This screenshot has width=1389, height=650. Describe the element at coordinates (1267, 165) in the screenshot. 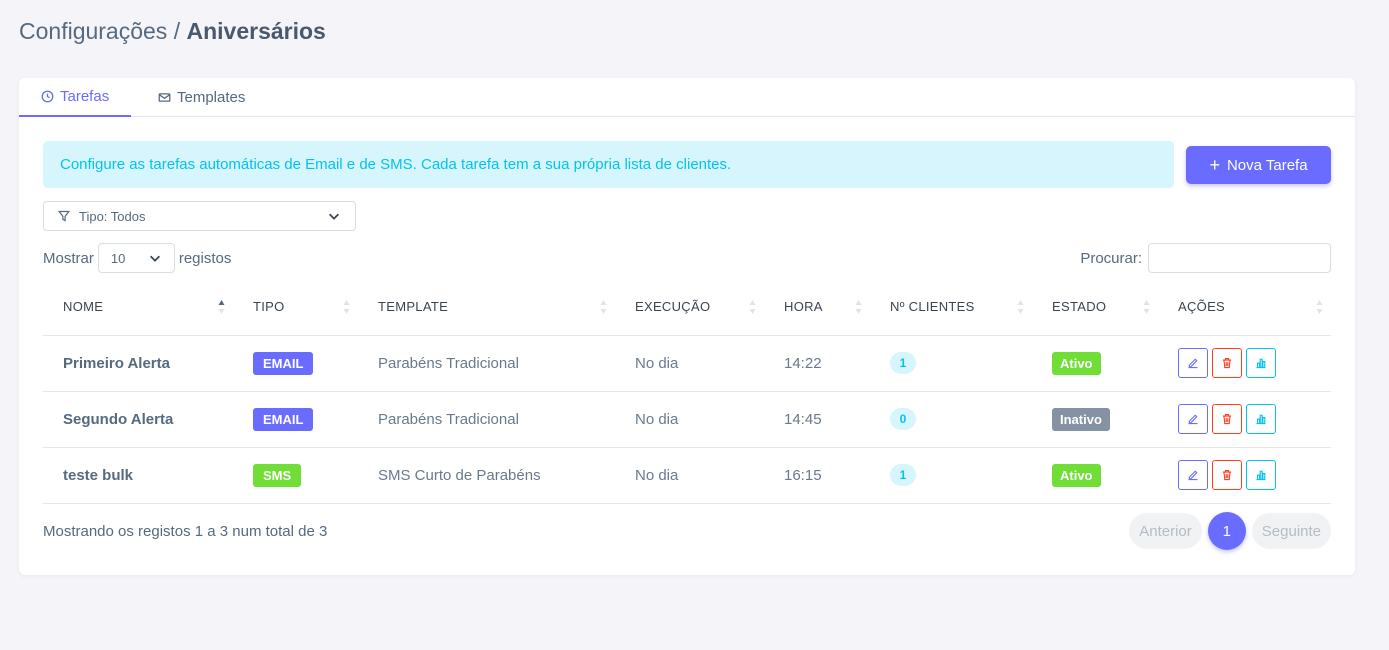

I see `new-task-label: Nova Tarefa` at that location.